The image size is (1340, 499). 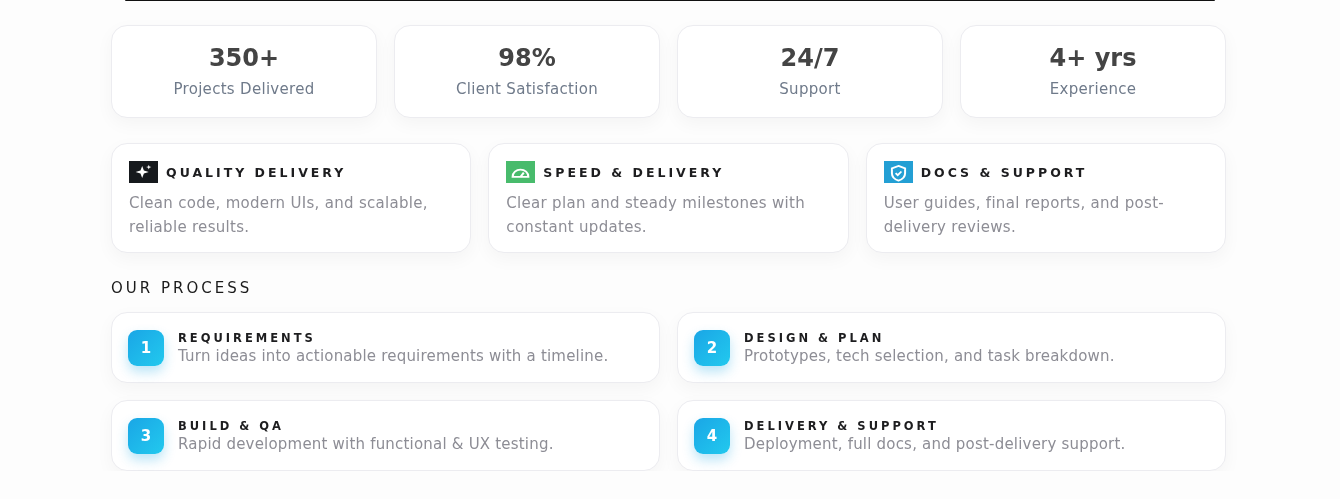 What do you see at coordinates (256, 172) in the screenshot?
I see `feature-title: QUALITY DELIVERY` at bounding box center [256, 172].